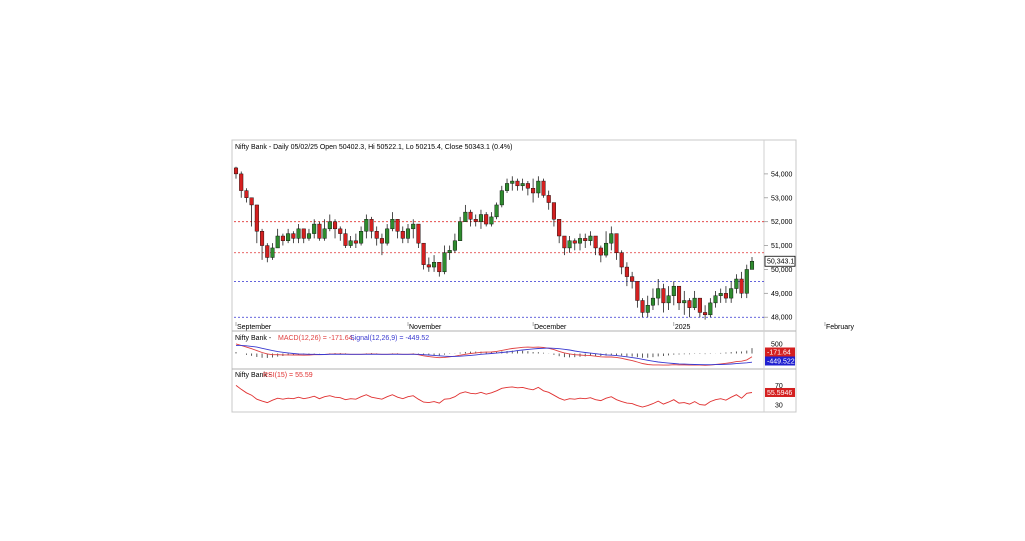 The height and width of the screenshot is (541, 1025). I want to click on date-label: December, so click(550, 327).